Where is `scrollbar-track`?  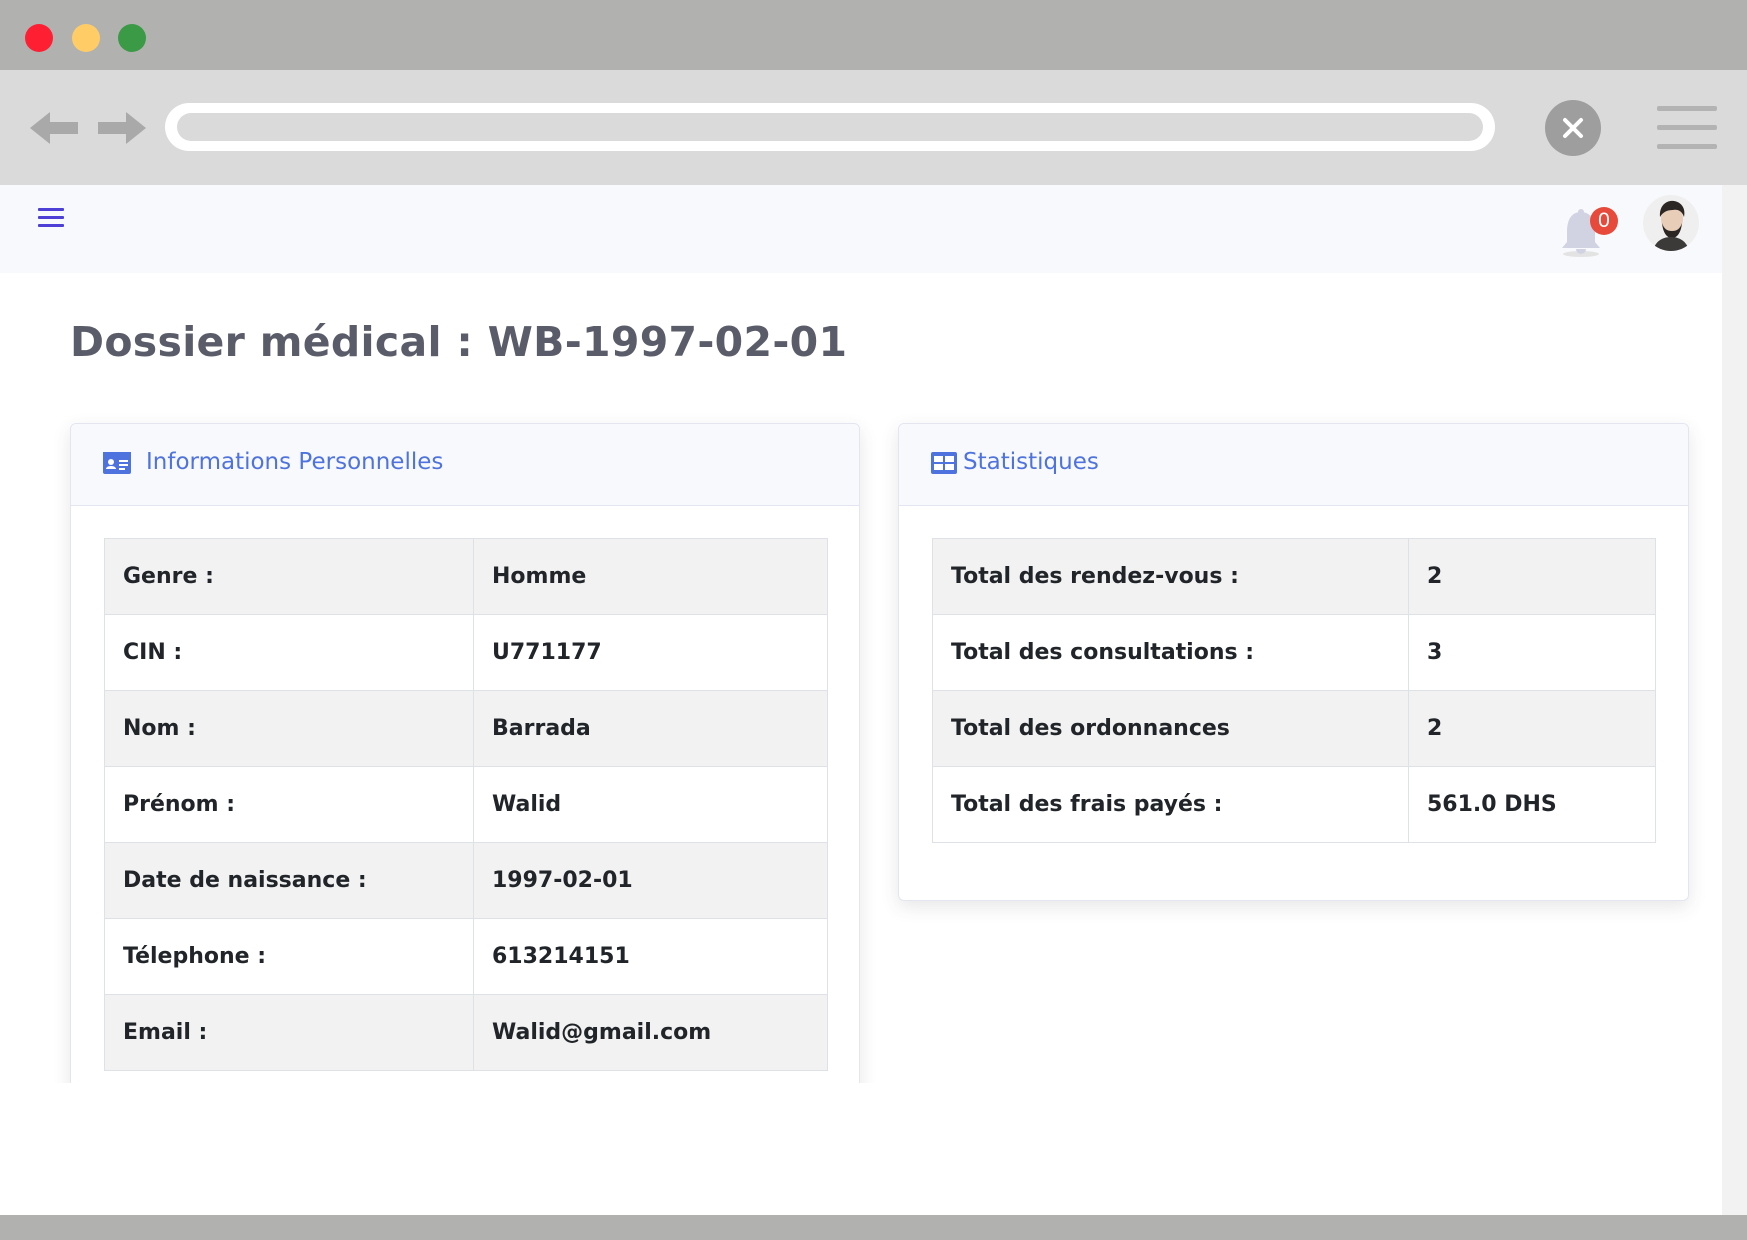 scrollbar-track is located at coordinates (1734, 700).